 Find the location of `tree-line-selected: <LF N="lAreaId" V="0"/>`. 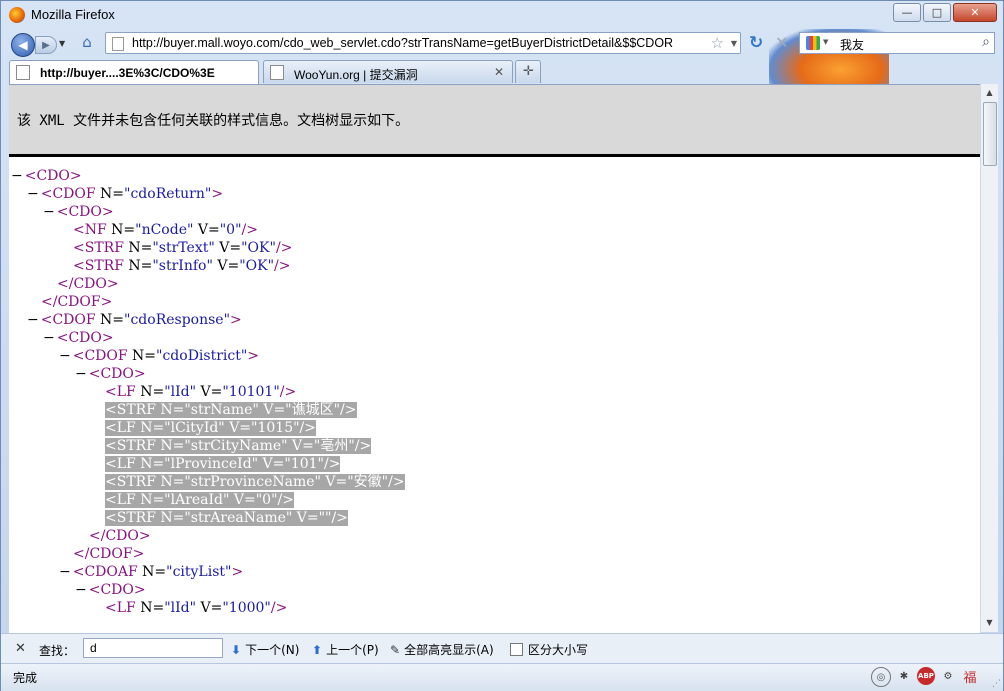

tree-line-selected: <LF N="lAreaId" V="0"/> is located at coordinates (199, 500).